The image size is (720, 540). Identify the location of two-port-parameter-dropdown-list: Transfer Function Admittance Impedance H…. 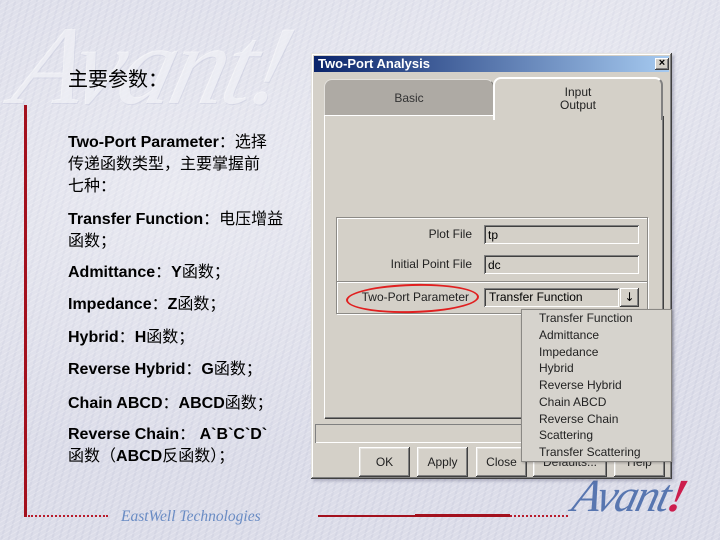
(596, 385).